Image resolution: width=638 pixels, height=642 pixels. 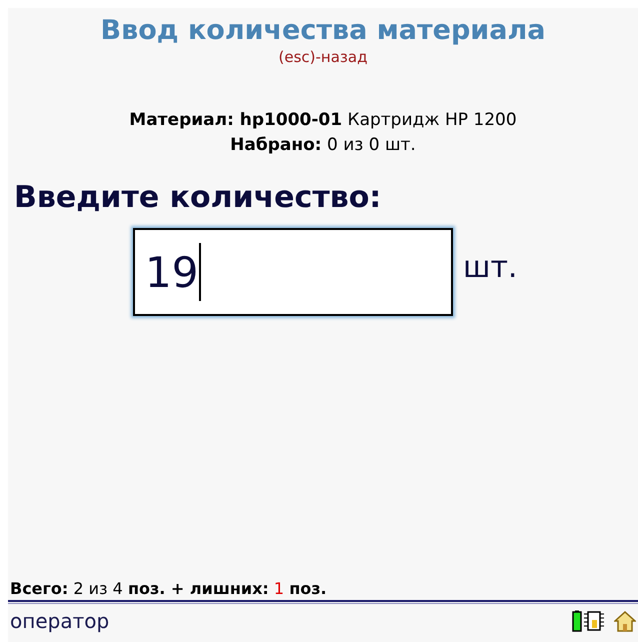 I want to click on info-line: Материал: hp1000-01 Картридж HP 1200, so click(x=323, y=120).